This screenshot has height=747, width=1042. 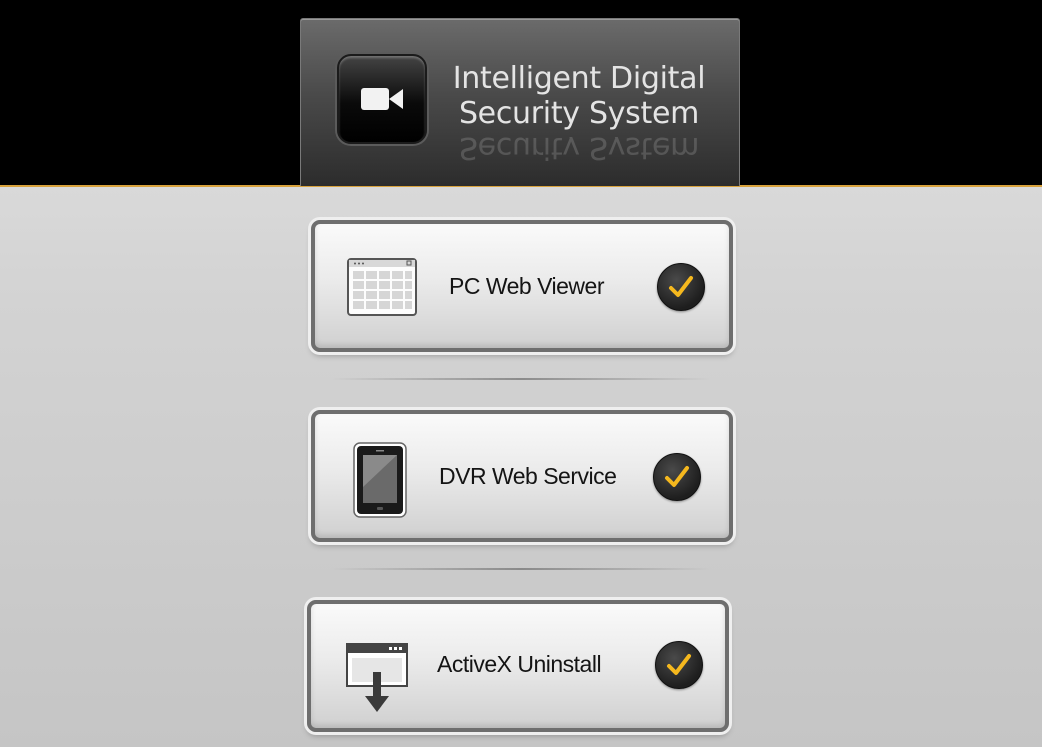 What do you see at coordinates (579, 151) in the screenshot?
I see `app-title-reflection: Security System` at bounding box center [579, 151].